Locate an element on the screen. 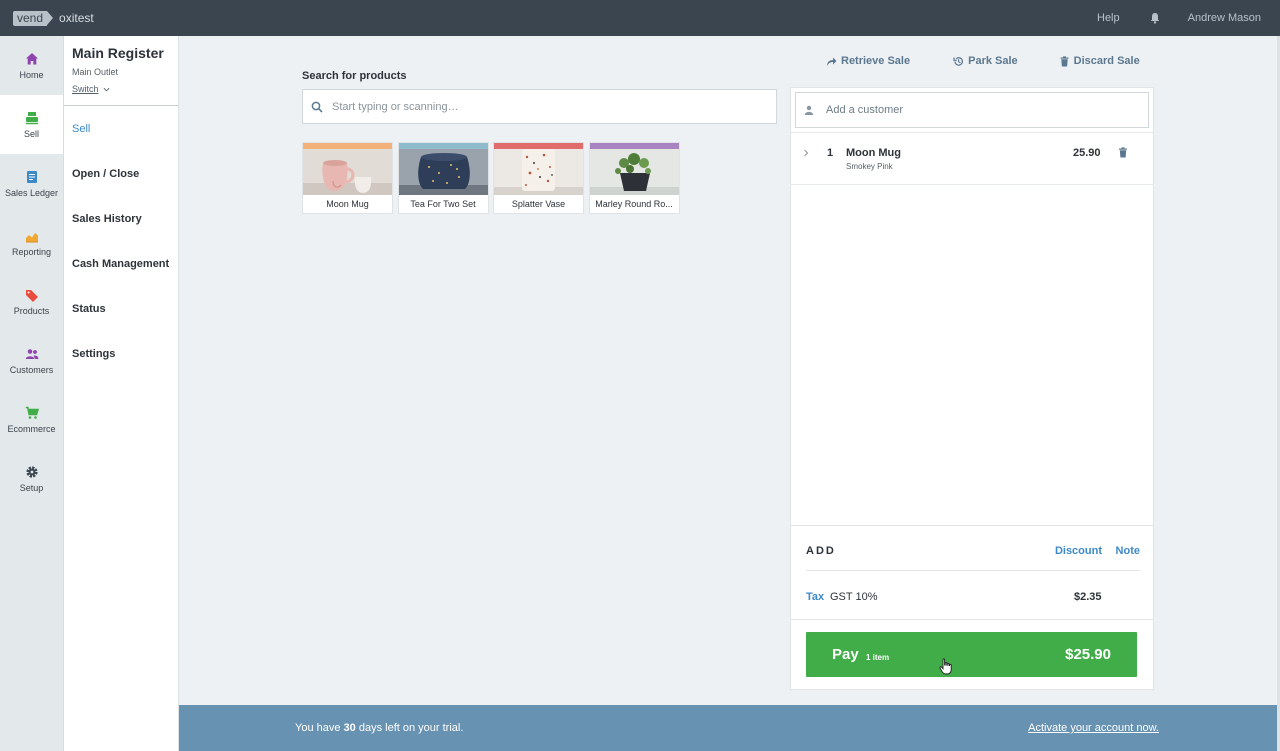 Image resolution: width=1280 pixels, height=751 pixels. nav-label: Sell is located at coordinates (31, 133).